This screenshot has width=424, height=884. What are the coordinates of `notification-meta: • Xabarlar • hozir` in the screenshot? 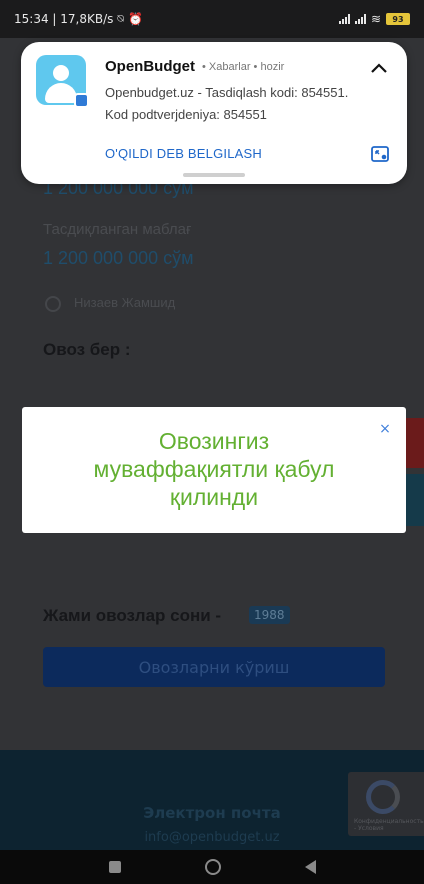 It's located at (243, 67).